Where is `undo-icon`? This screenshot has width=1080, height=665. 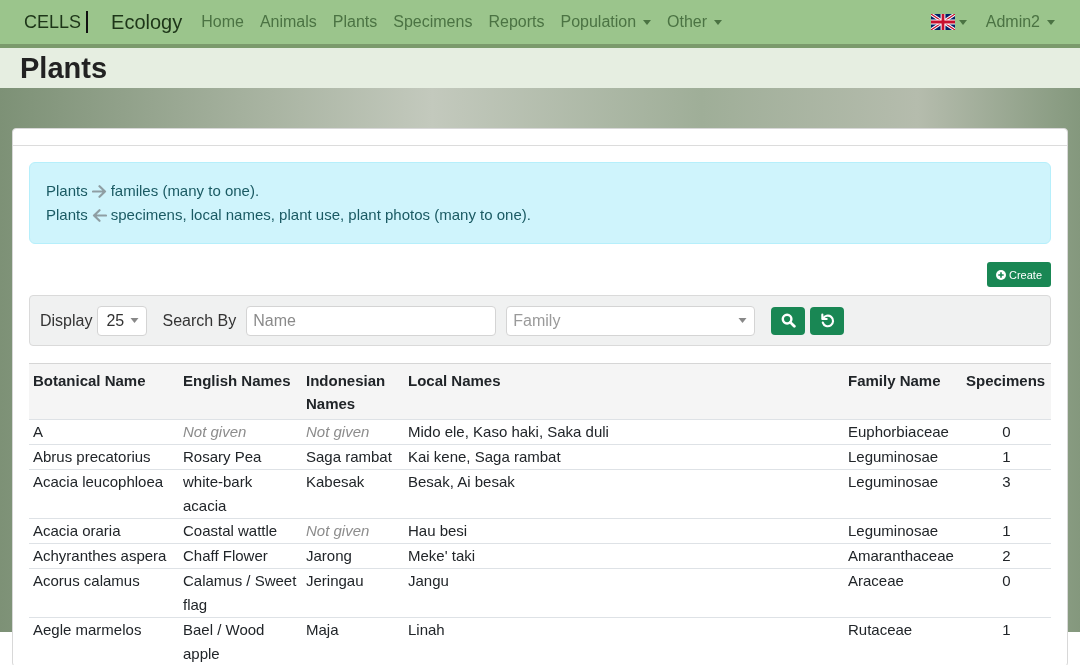 undo-icon is located at coordinates (827, 320).